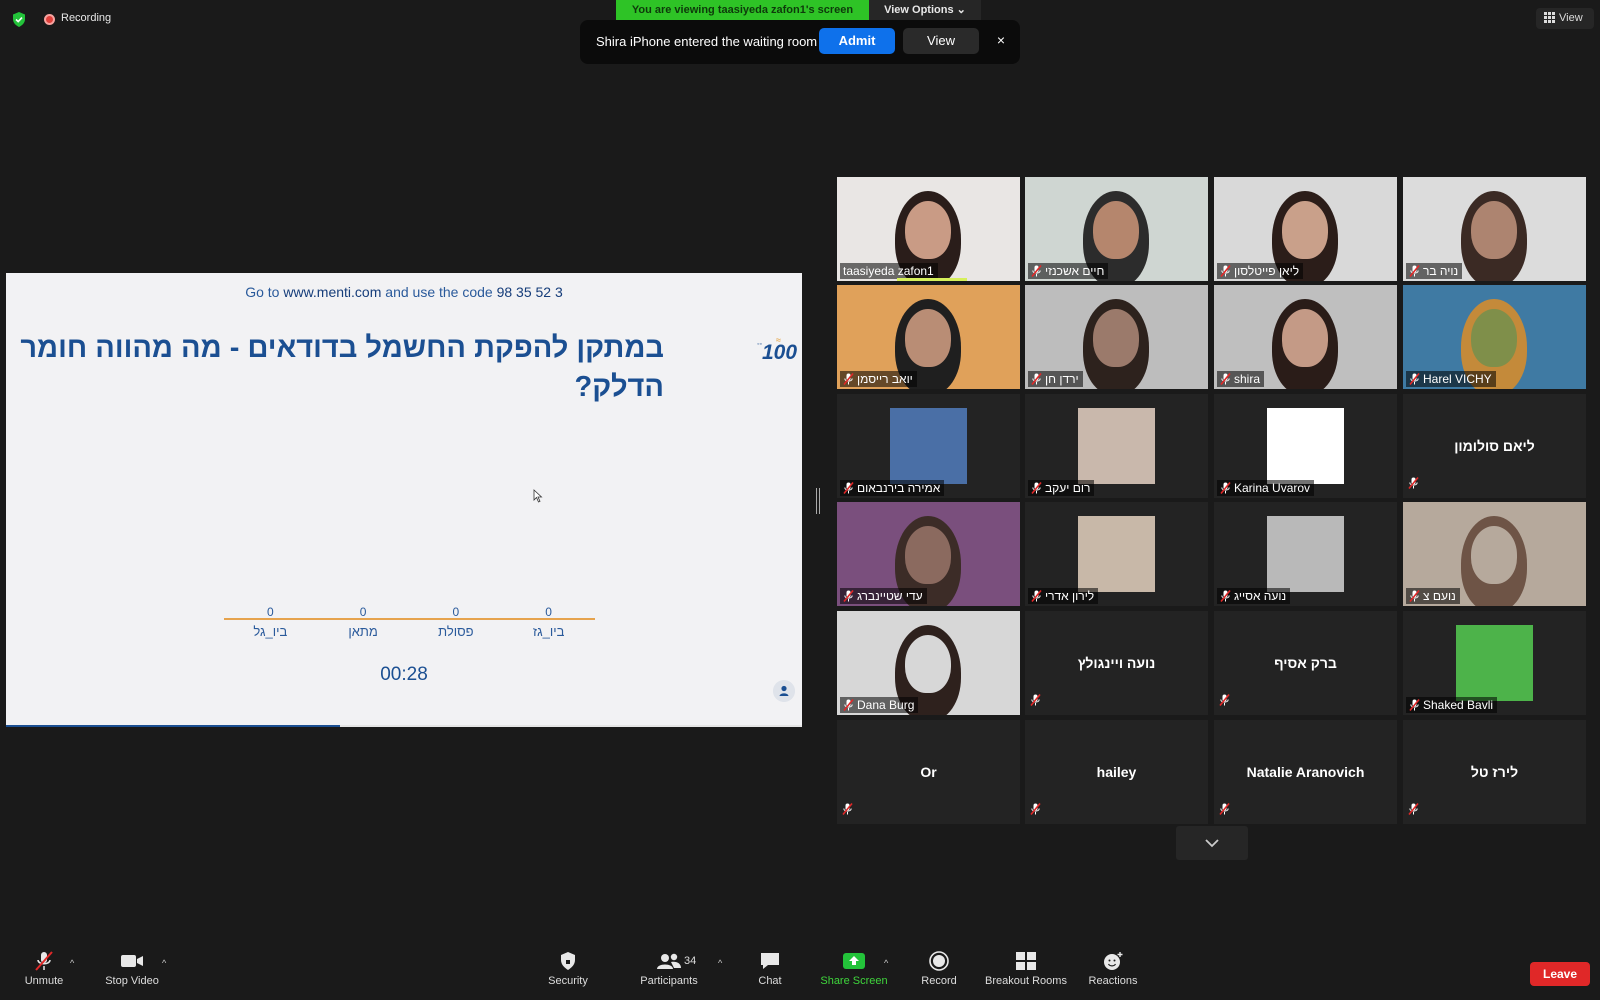 The width and height of the screenshot is (1600, 1000). What do you see at coordinates (568, 969) in the screenshot?
I see `security-button: Security` at bounding box center [568, 969].